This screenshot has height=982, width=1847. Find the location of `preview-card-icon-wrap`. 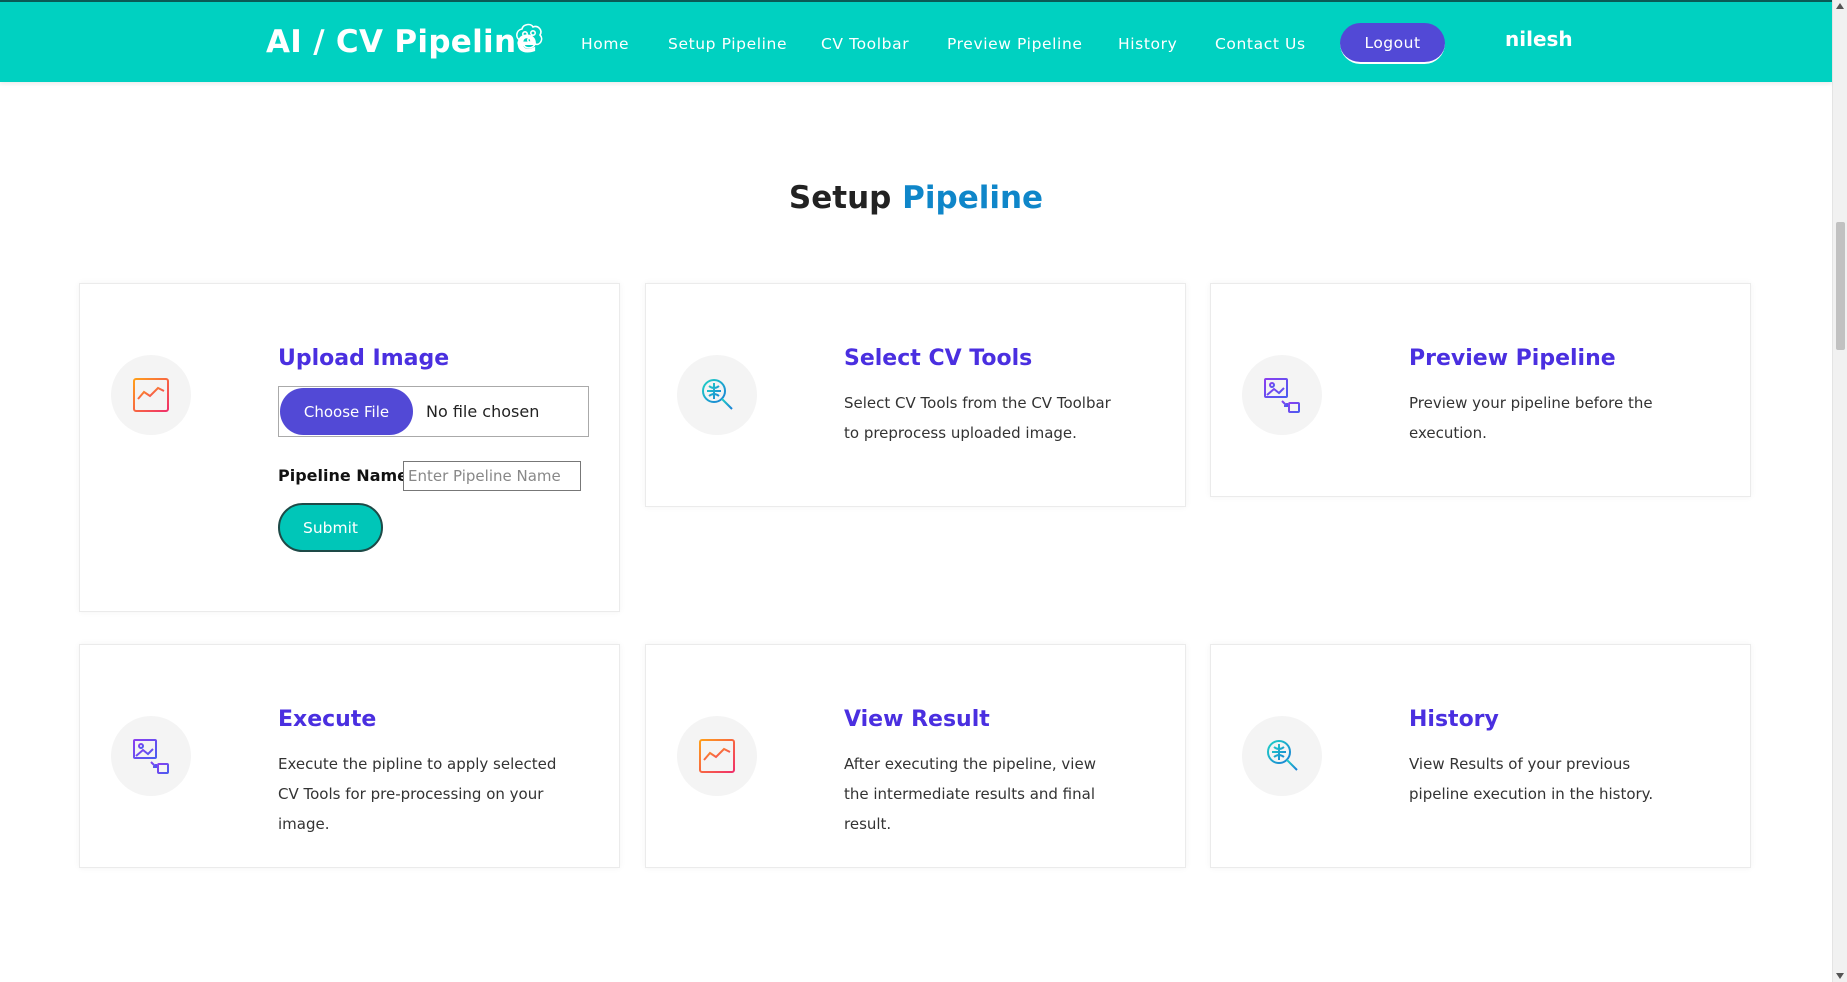

preview-card-icon-wrap is located at coordinates (1282, 395).